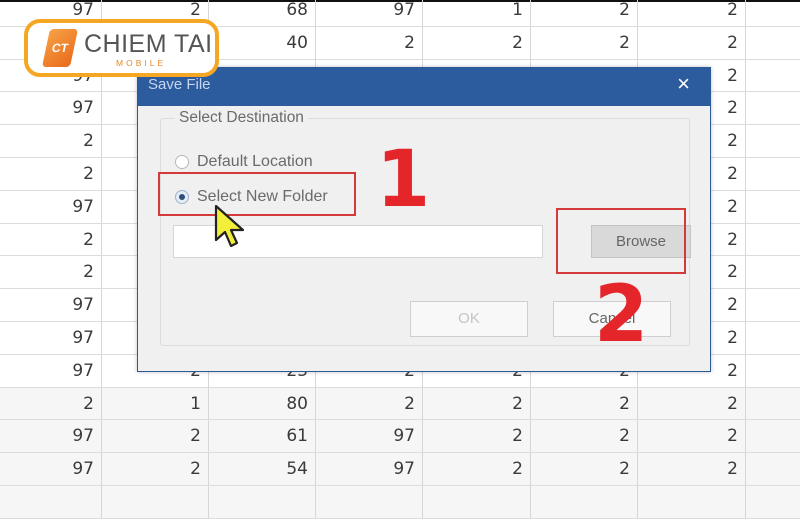  Describe the element at coordinates (262, 436) in the screenshot. I see `table-cell: 61` at that location.